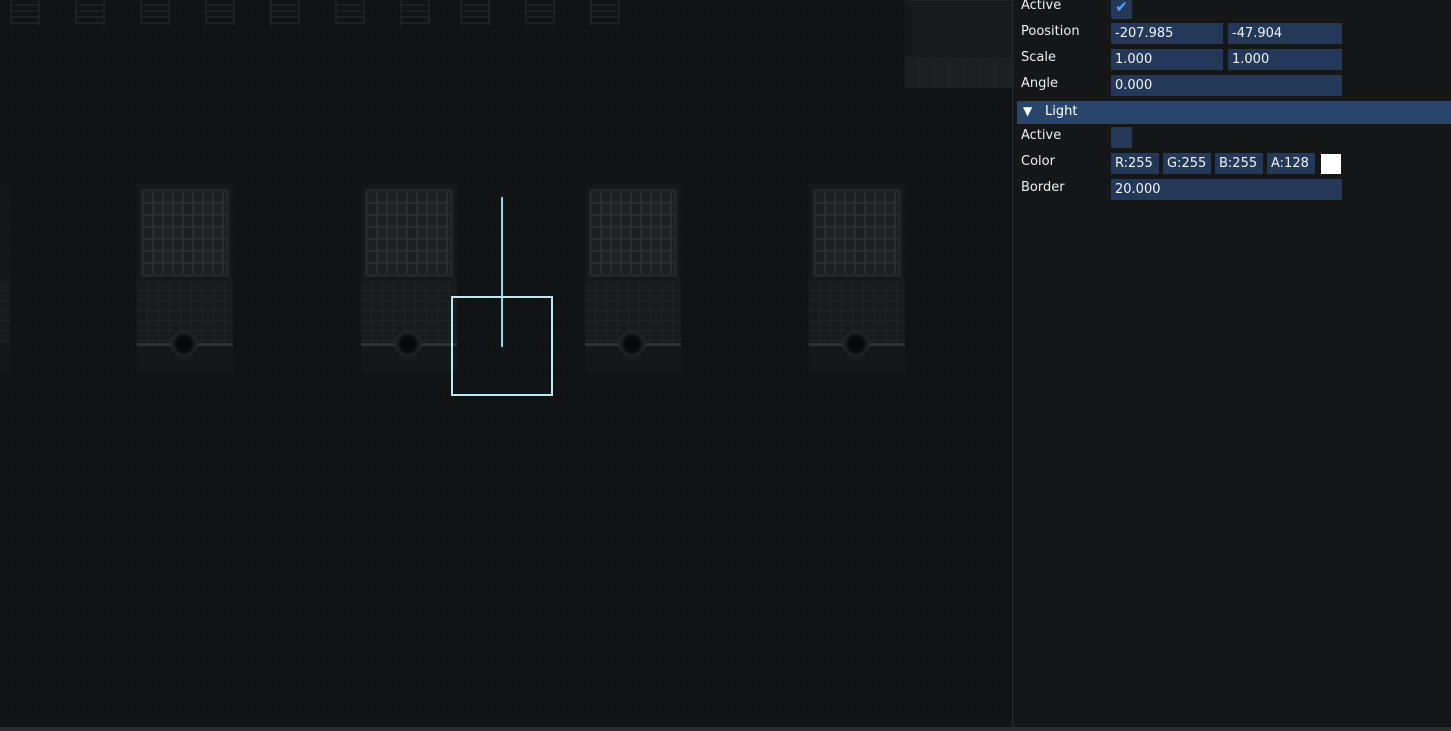 The image size is (1451, 731). What do you see at coordinates (1234, 112) in the screenshot?
I see `light-section-header: ▼ Light` at bounding box center [1234, 112].